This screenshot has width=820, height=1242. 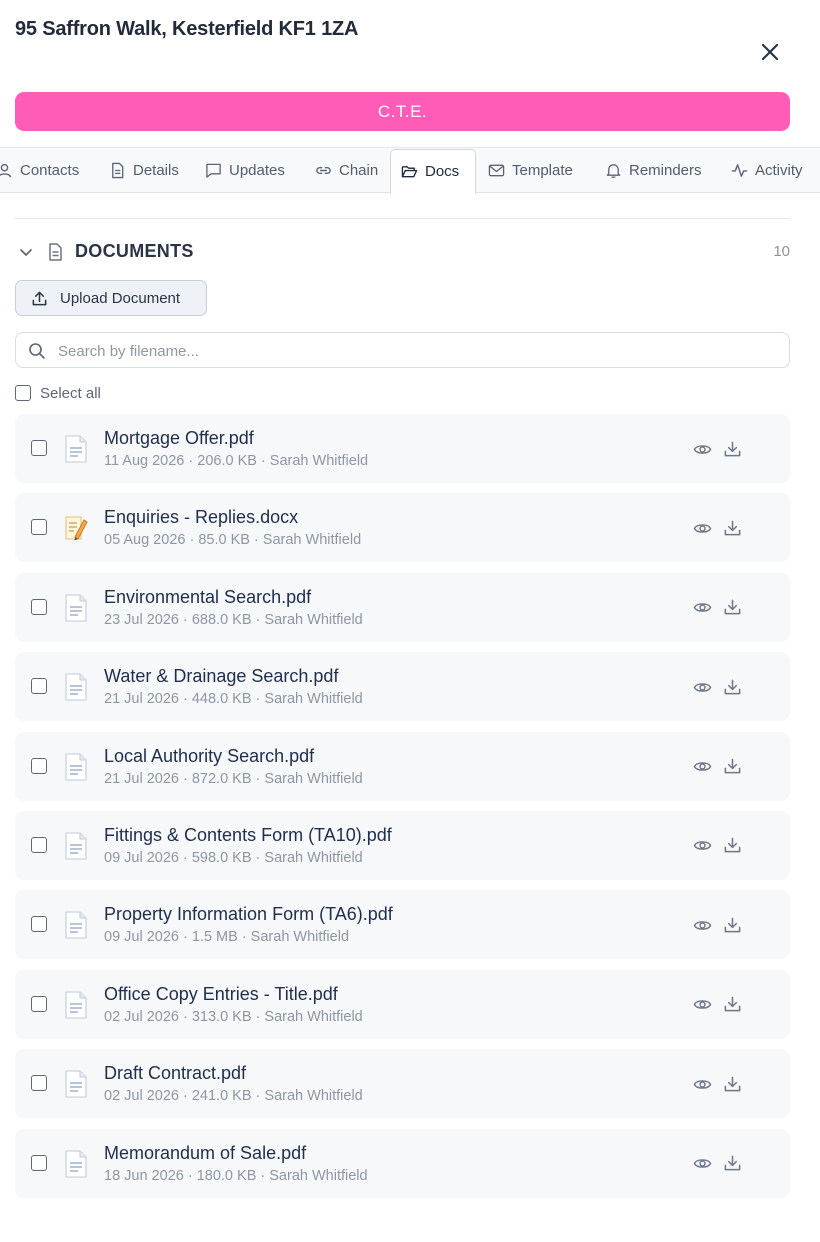 What do you see at coordinates (23, 393) in the screenshot?
I see `select-all-checkbox` at bounding box center [23, 393].